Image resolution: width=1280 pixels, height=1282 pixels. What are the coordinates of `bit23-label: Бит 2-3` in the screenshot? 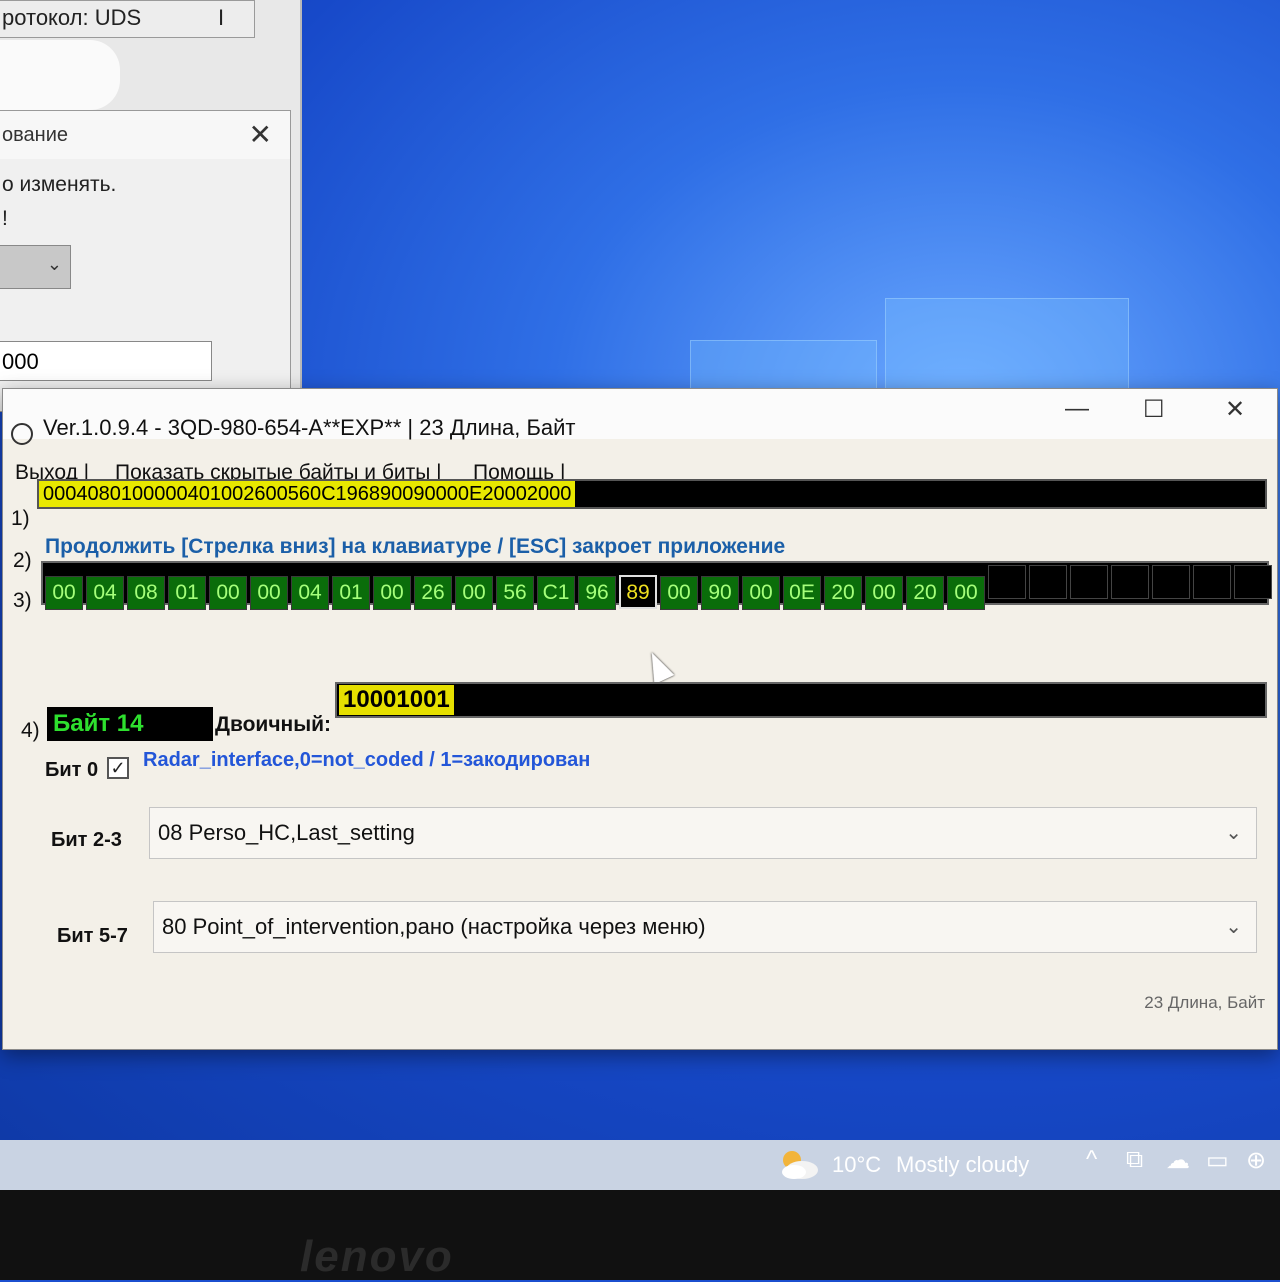 It's located at (86, 840).